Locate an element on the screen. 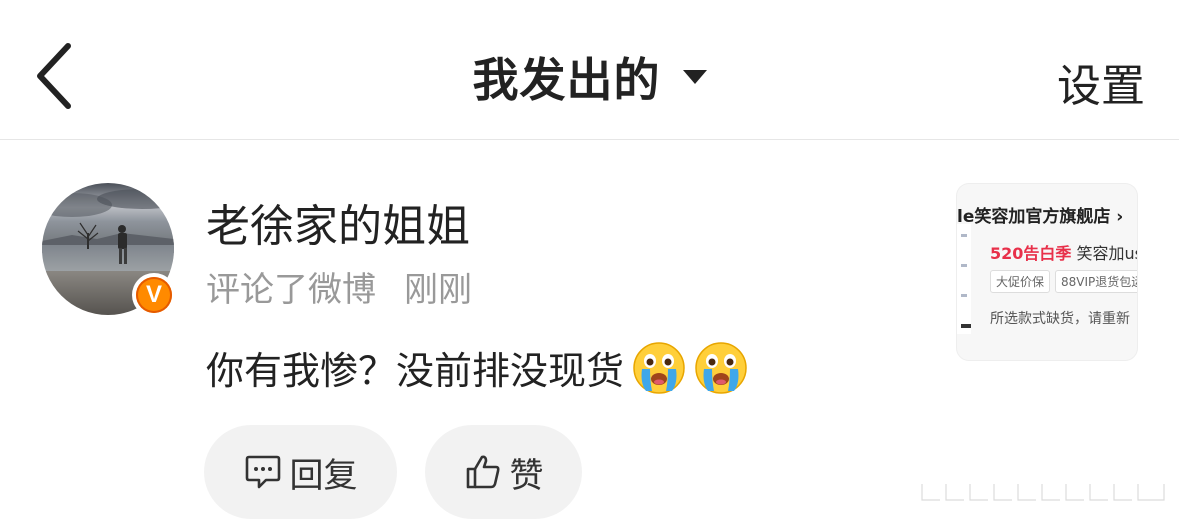 Image resolution: width=1179 pixels, height=519 pixels. thumbs-up-icon is located at coordinates (483, 472).